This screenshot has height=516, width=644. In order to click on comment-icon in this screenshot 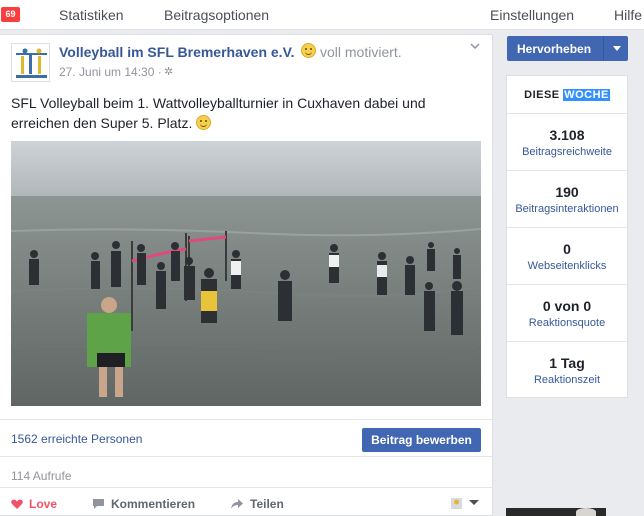, I will do `click(98, 504)`.